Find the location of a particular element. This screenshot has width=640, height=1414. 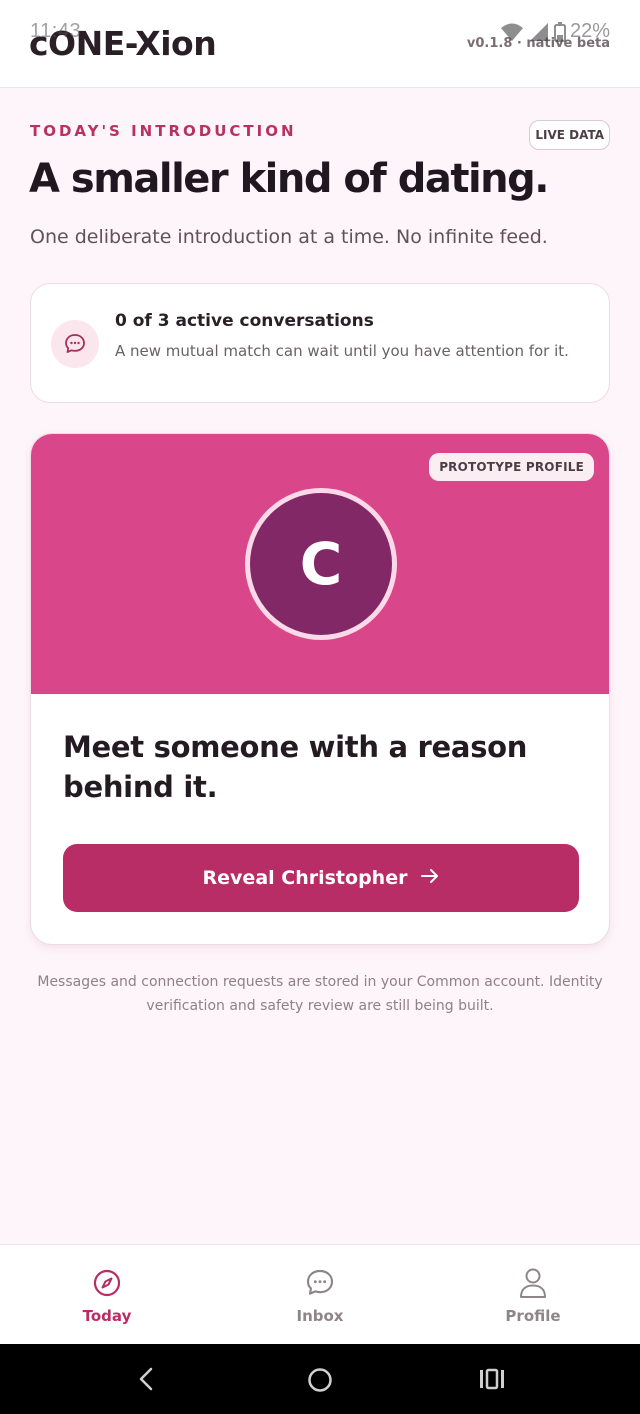

nav-item-profile: Profile is located at coordinates (533, 1295).